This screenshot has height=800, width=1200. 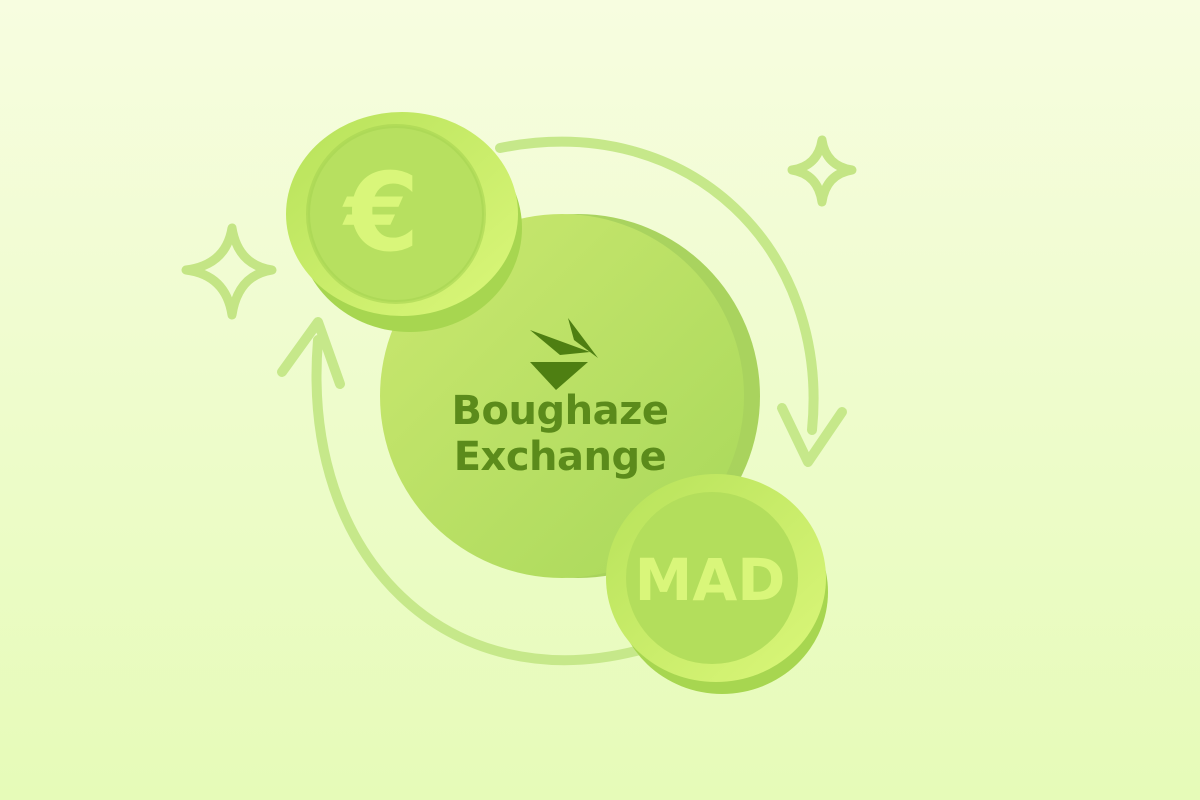 I want to click on arrowhead-left, so click(x=311, y=353).